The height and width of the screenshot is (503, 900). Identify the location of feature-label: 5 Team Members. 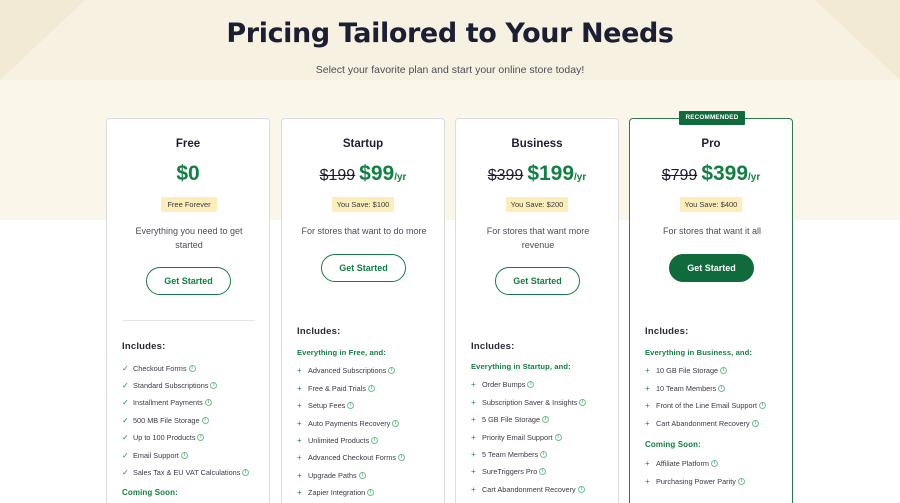
(510, 454).